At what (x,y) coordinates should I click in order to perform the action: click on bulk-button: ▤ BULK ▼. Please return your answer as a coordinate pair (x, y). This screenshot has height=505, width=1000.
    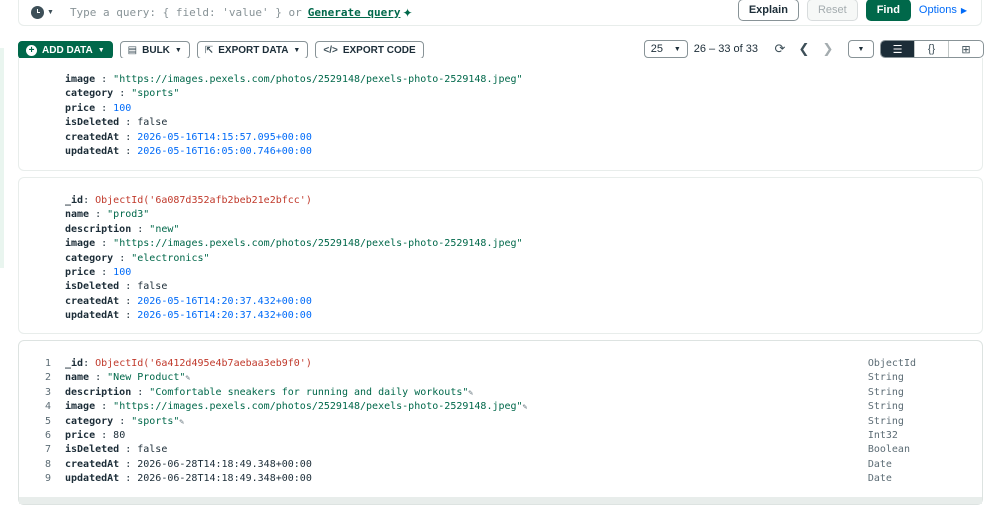
    Looking at the image, I should click on (154, 50).